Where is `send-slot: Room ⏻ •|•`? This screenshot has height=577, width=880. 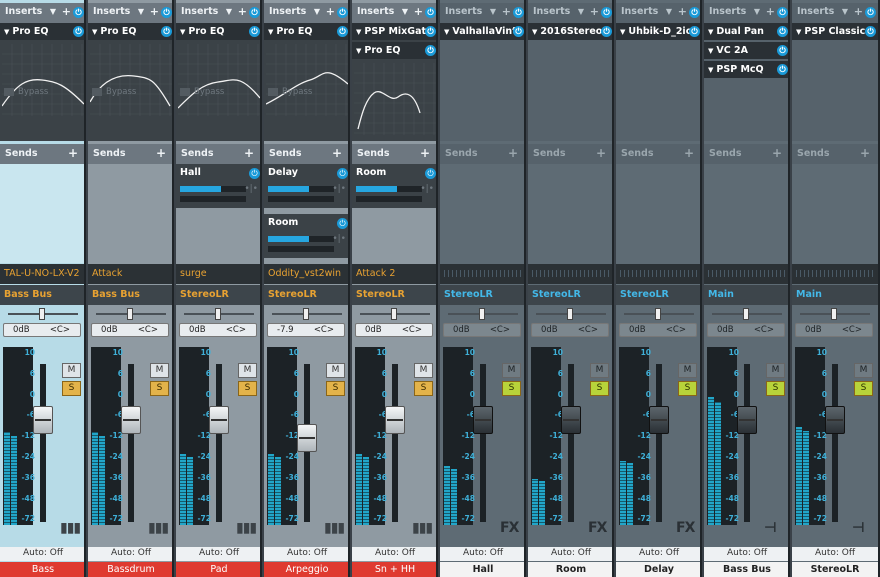 send-slot: Room ⏻ •|• is located at coordinates (394, 186).